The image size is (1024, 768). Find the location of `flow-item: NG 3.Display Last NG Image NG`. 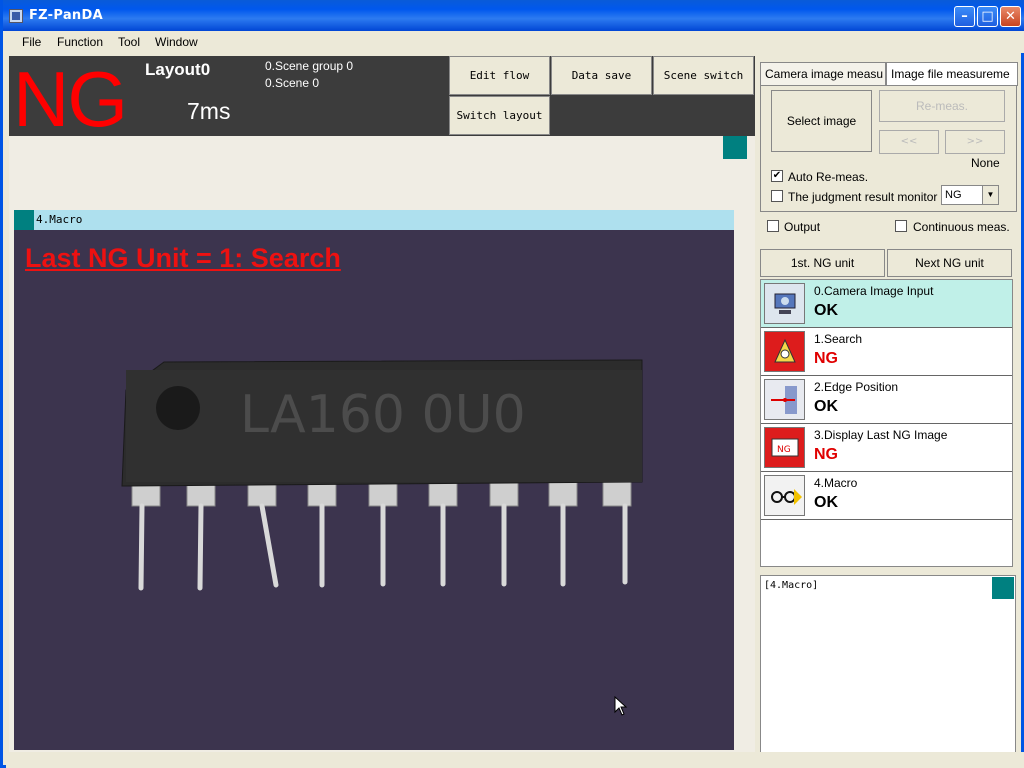

flow-item: NG 3.Display Last NG Image NG is located at coordinates (886, 448).